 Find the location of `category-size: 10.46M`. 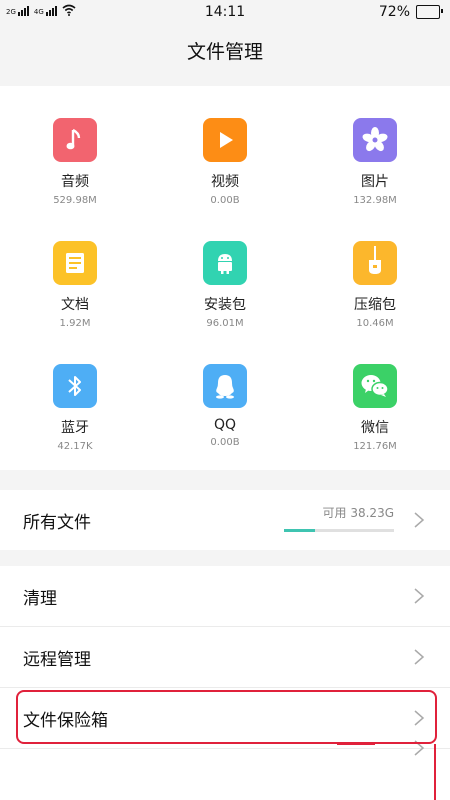

category-size: 10.46M is located at coordinates (375, 323).